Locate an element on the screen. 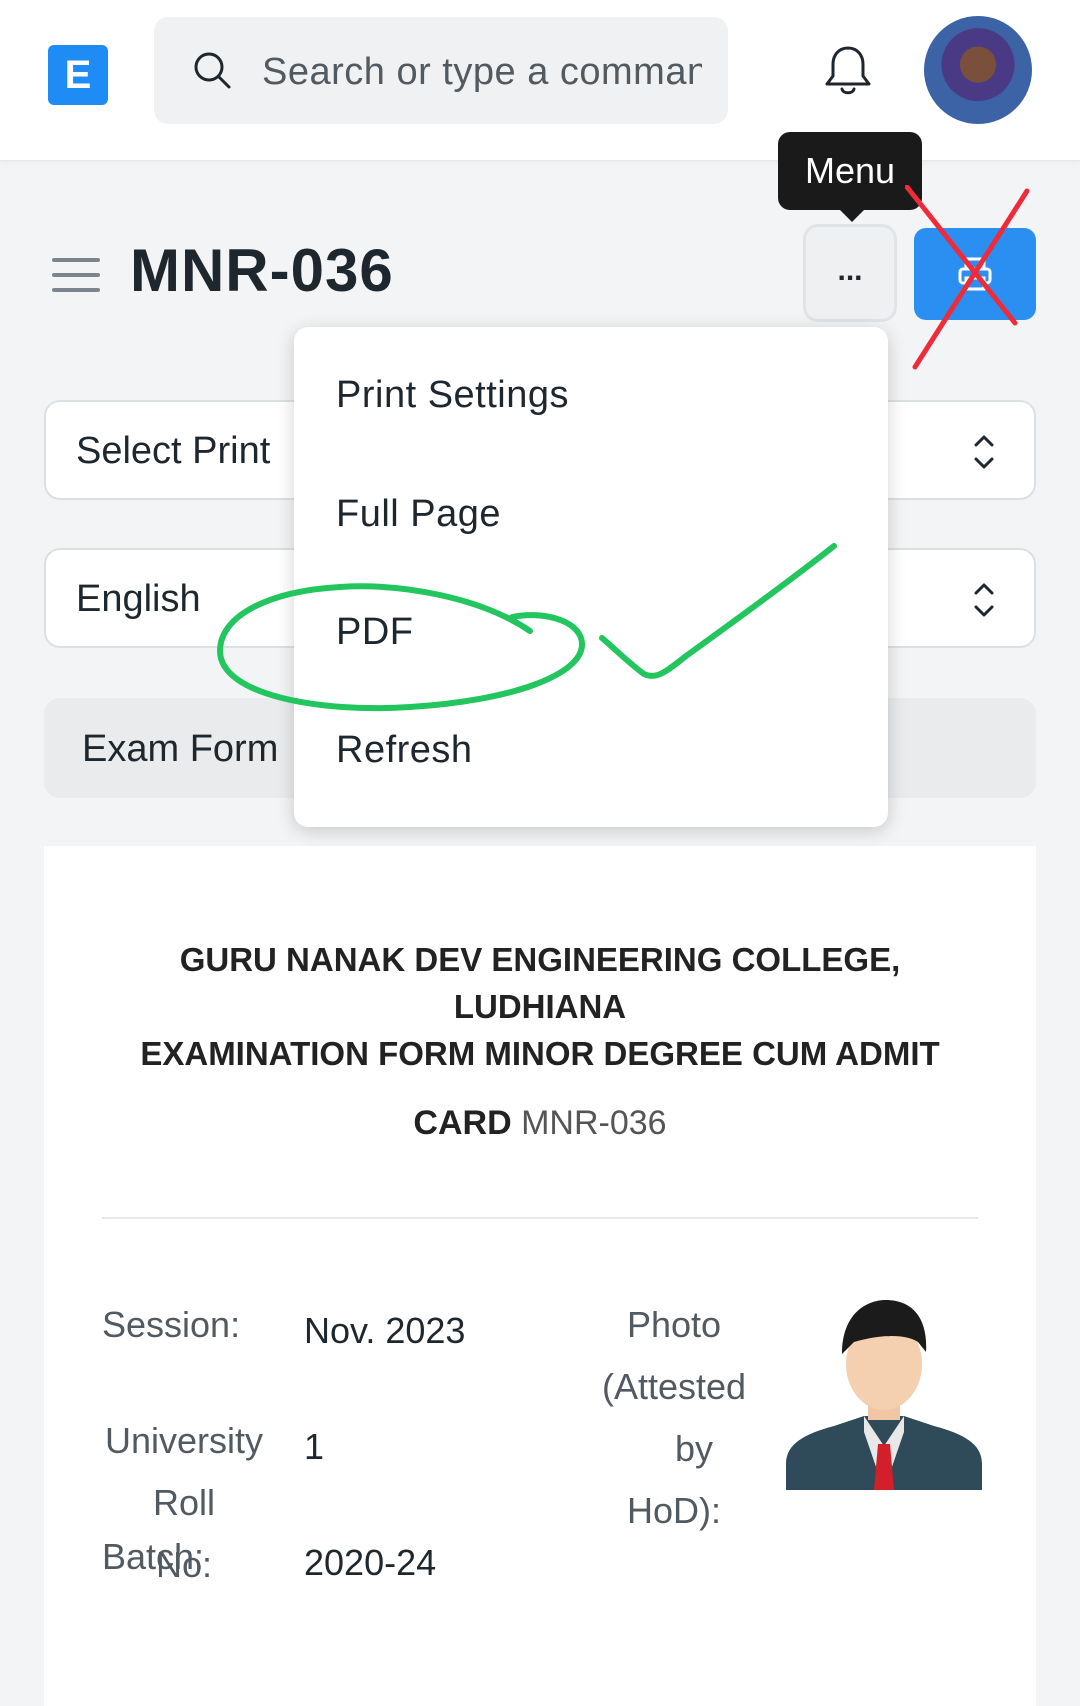  user-avatar is located at coordinates (978, 70).